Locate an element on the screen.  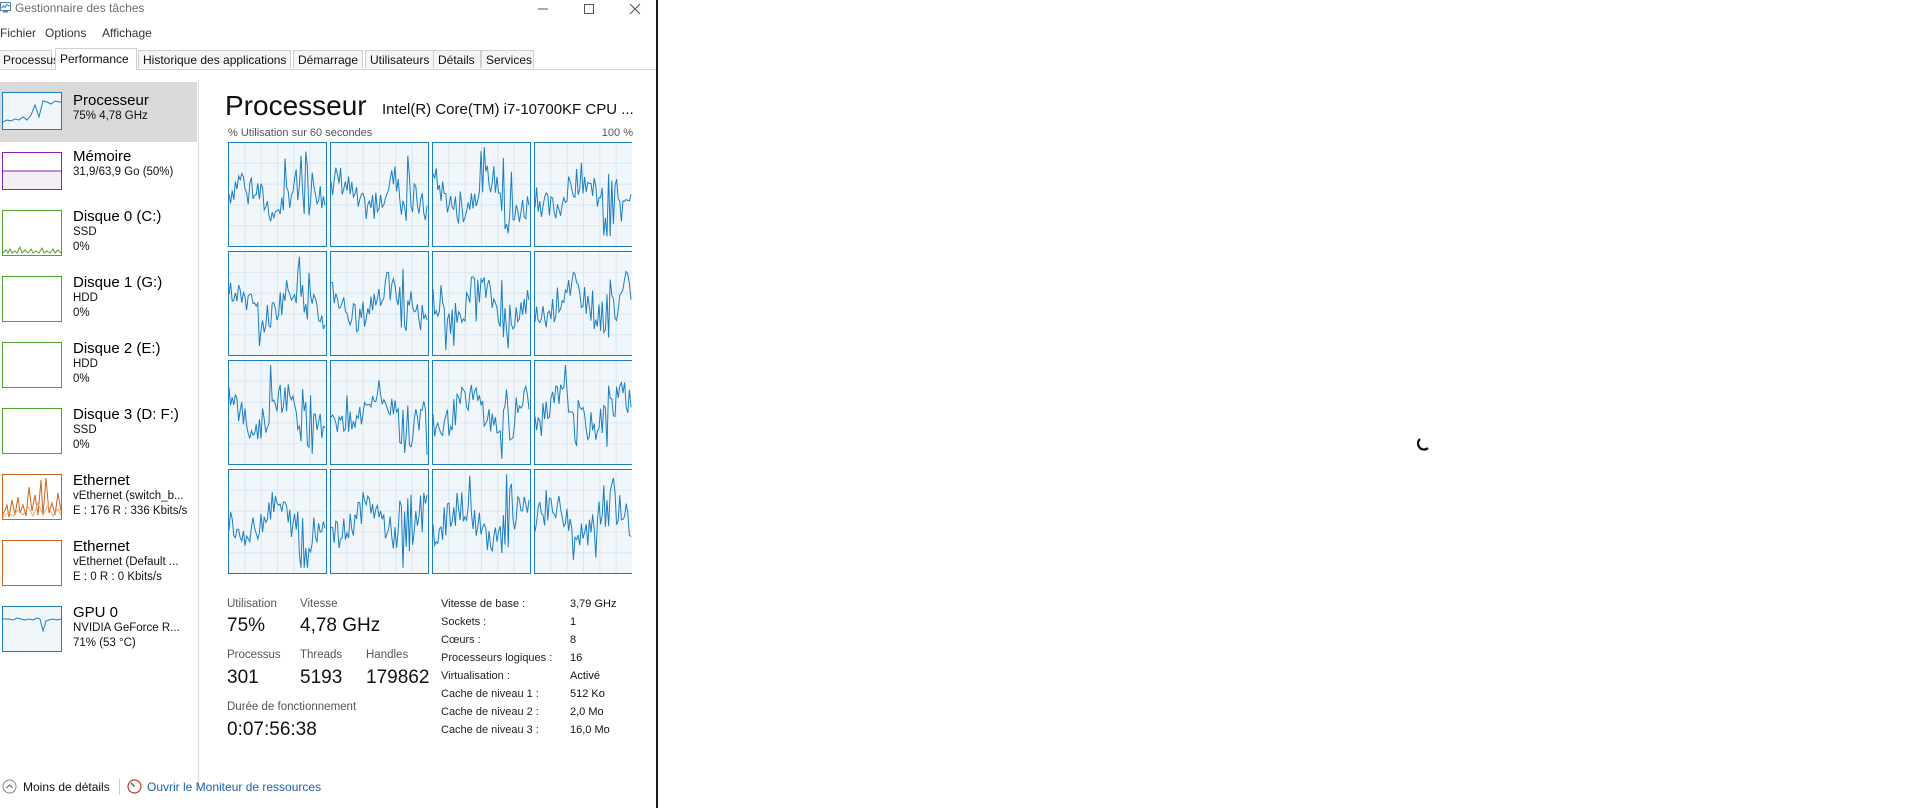
spec-label: Cœurs : is located at coordinates (461, 640).